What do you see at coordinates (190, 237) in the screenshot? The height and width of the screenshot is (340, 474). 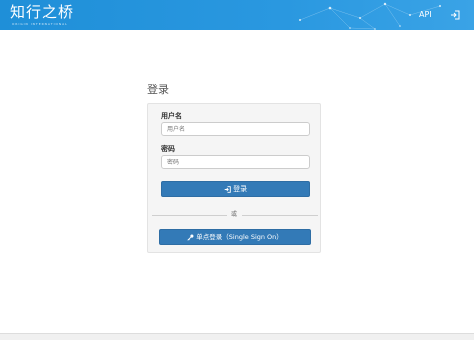 I see `key-icon` at bounding box center [190, 237].